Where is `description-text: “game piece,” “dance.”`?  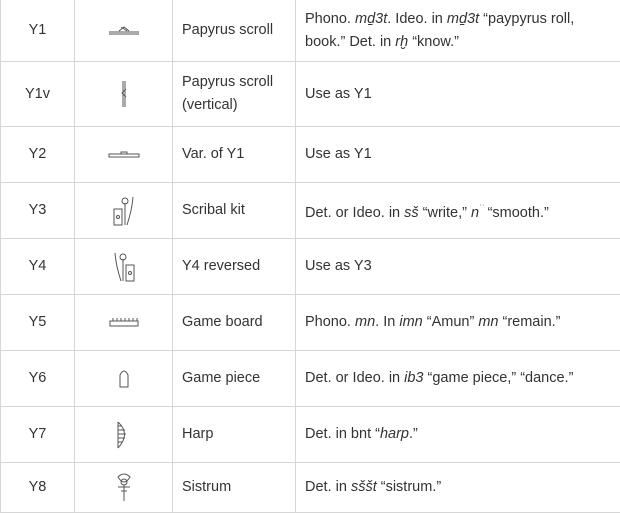
description-text: “game piece,” “dance.” is located at coordinates (498, 378).